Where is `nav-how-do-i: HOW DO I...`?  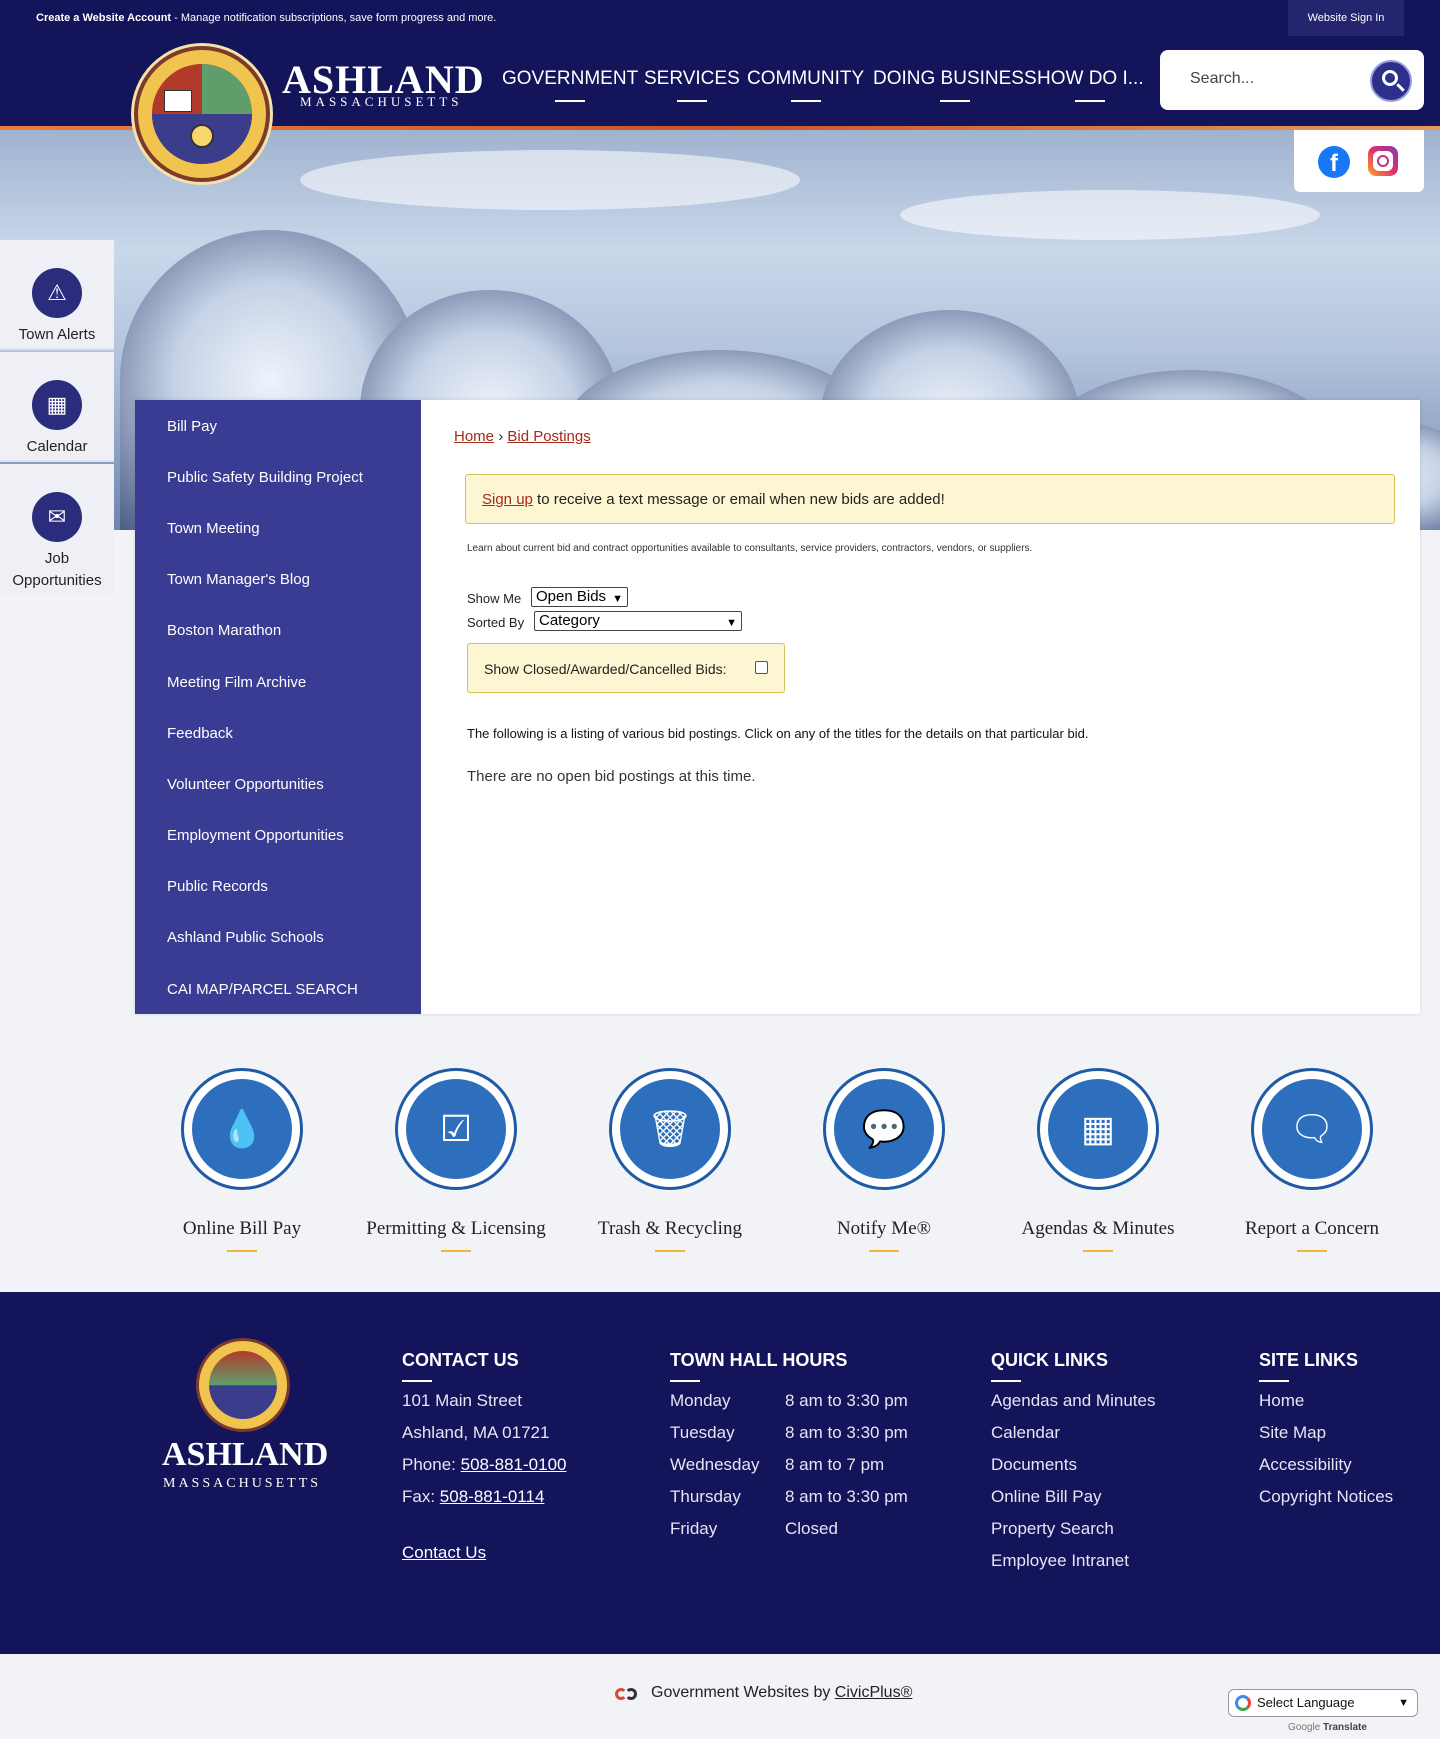
nav-how-do-i: HOW DO I... is located at coordinates (1090, 85).